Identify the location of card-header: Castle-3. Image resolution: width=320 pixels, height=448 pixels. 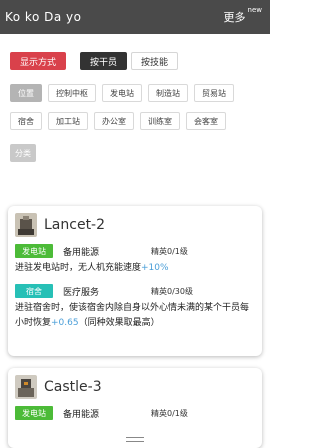
(135, 387).